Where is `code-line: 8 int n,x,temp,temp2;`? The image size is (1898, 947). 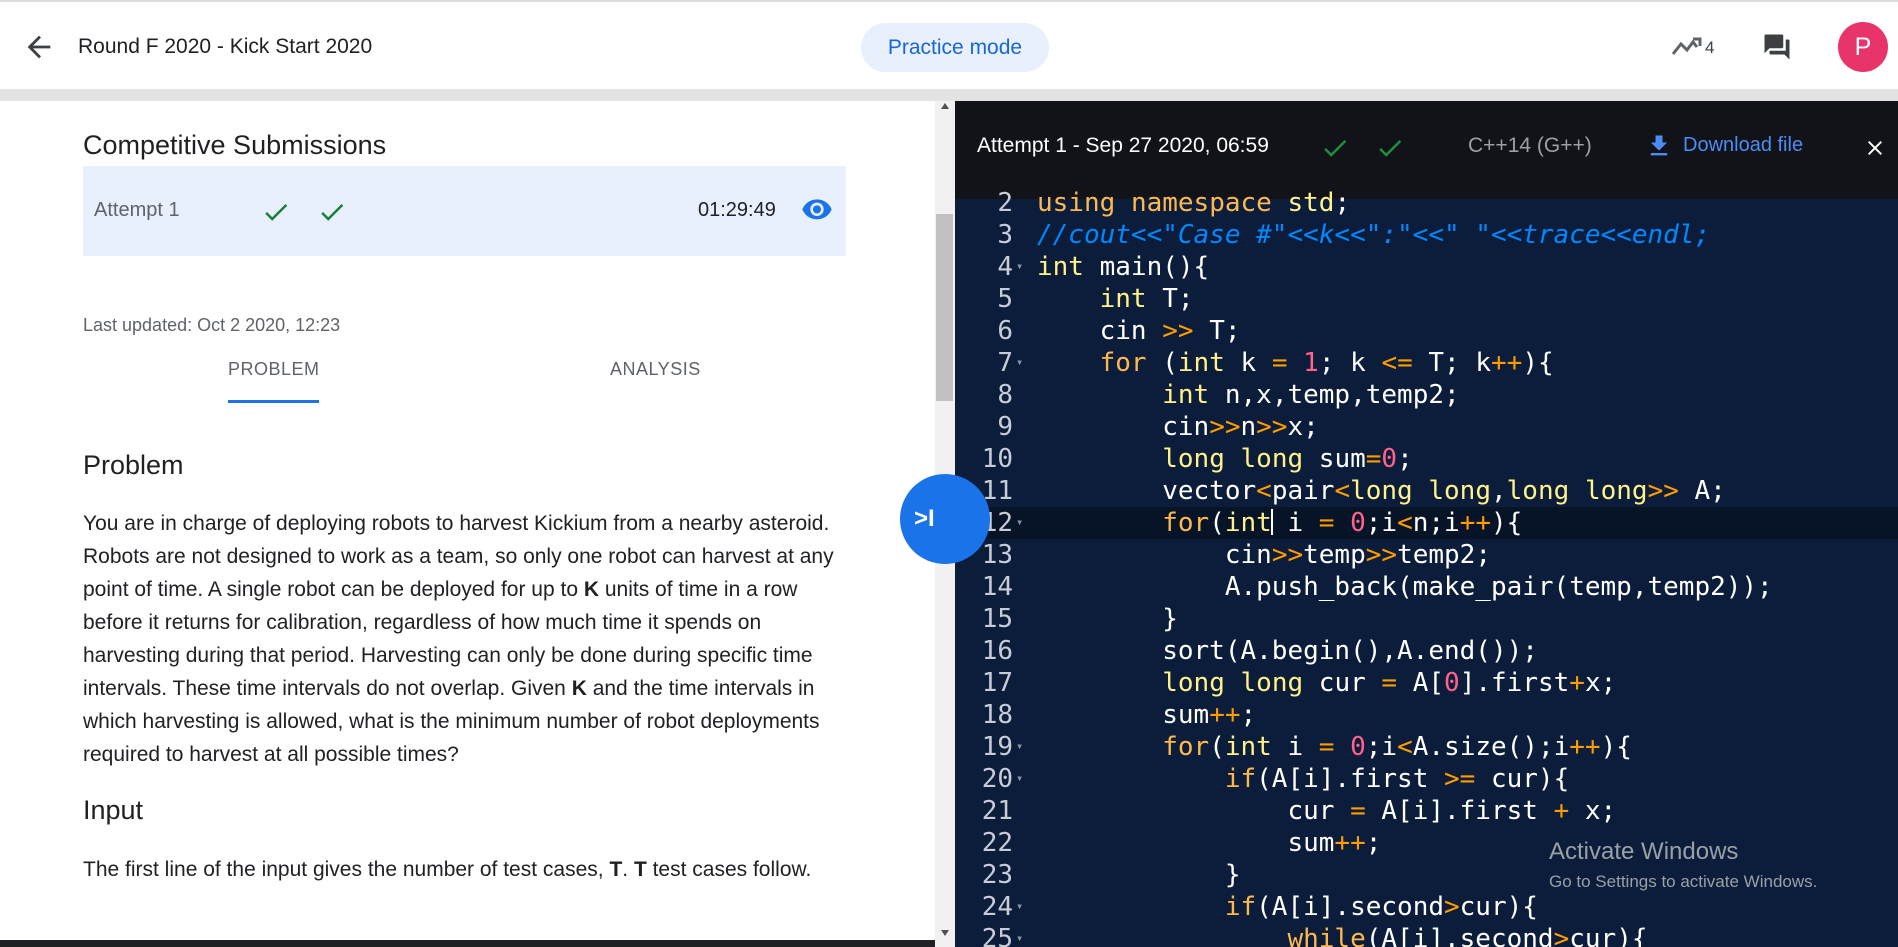 code-line: 8 int n,x,temp,temp2; is located at coordinates (1426, 395).